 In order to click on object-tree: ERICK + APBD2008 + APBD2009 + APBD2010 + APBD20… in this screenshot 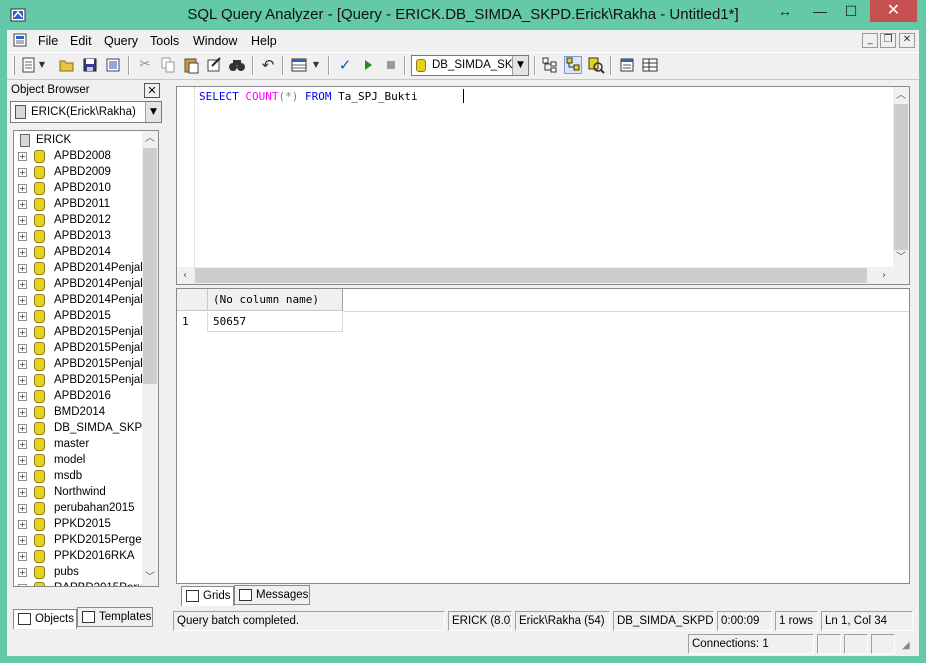, I will do `click(86, 358)`.